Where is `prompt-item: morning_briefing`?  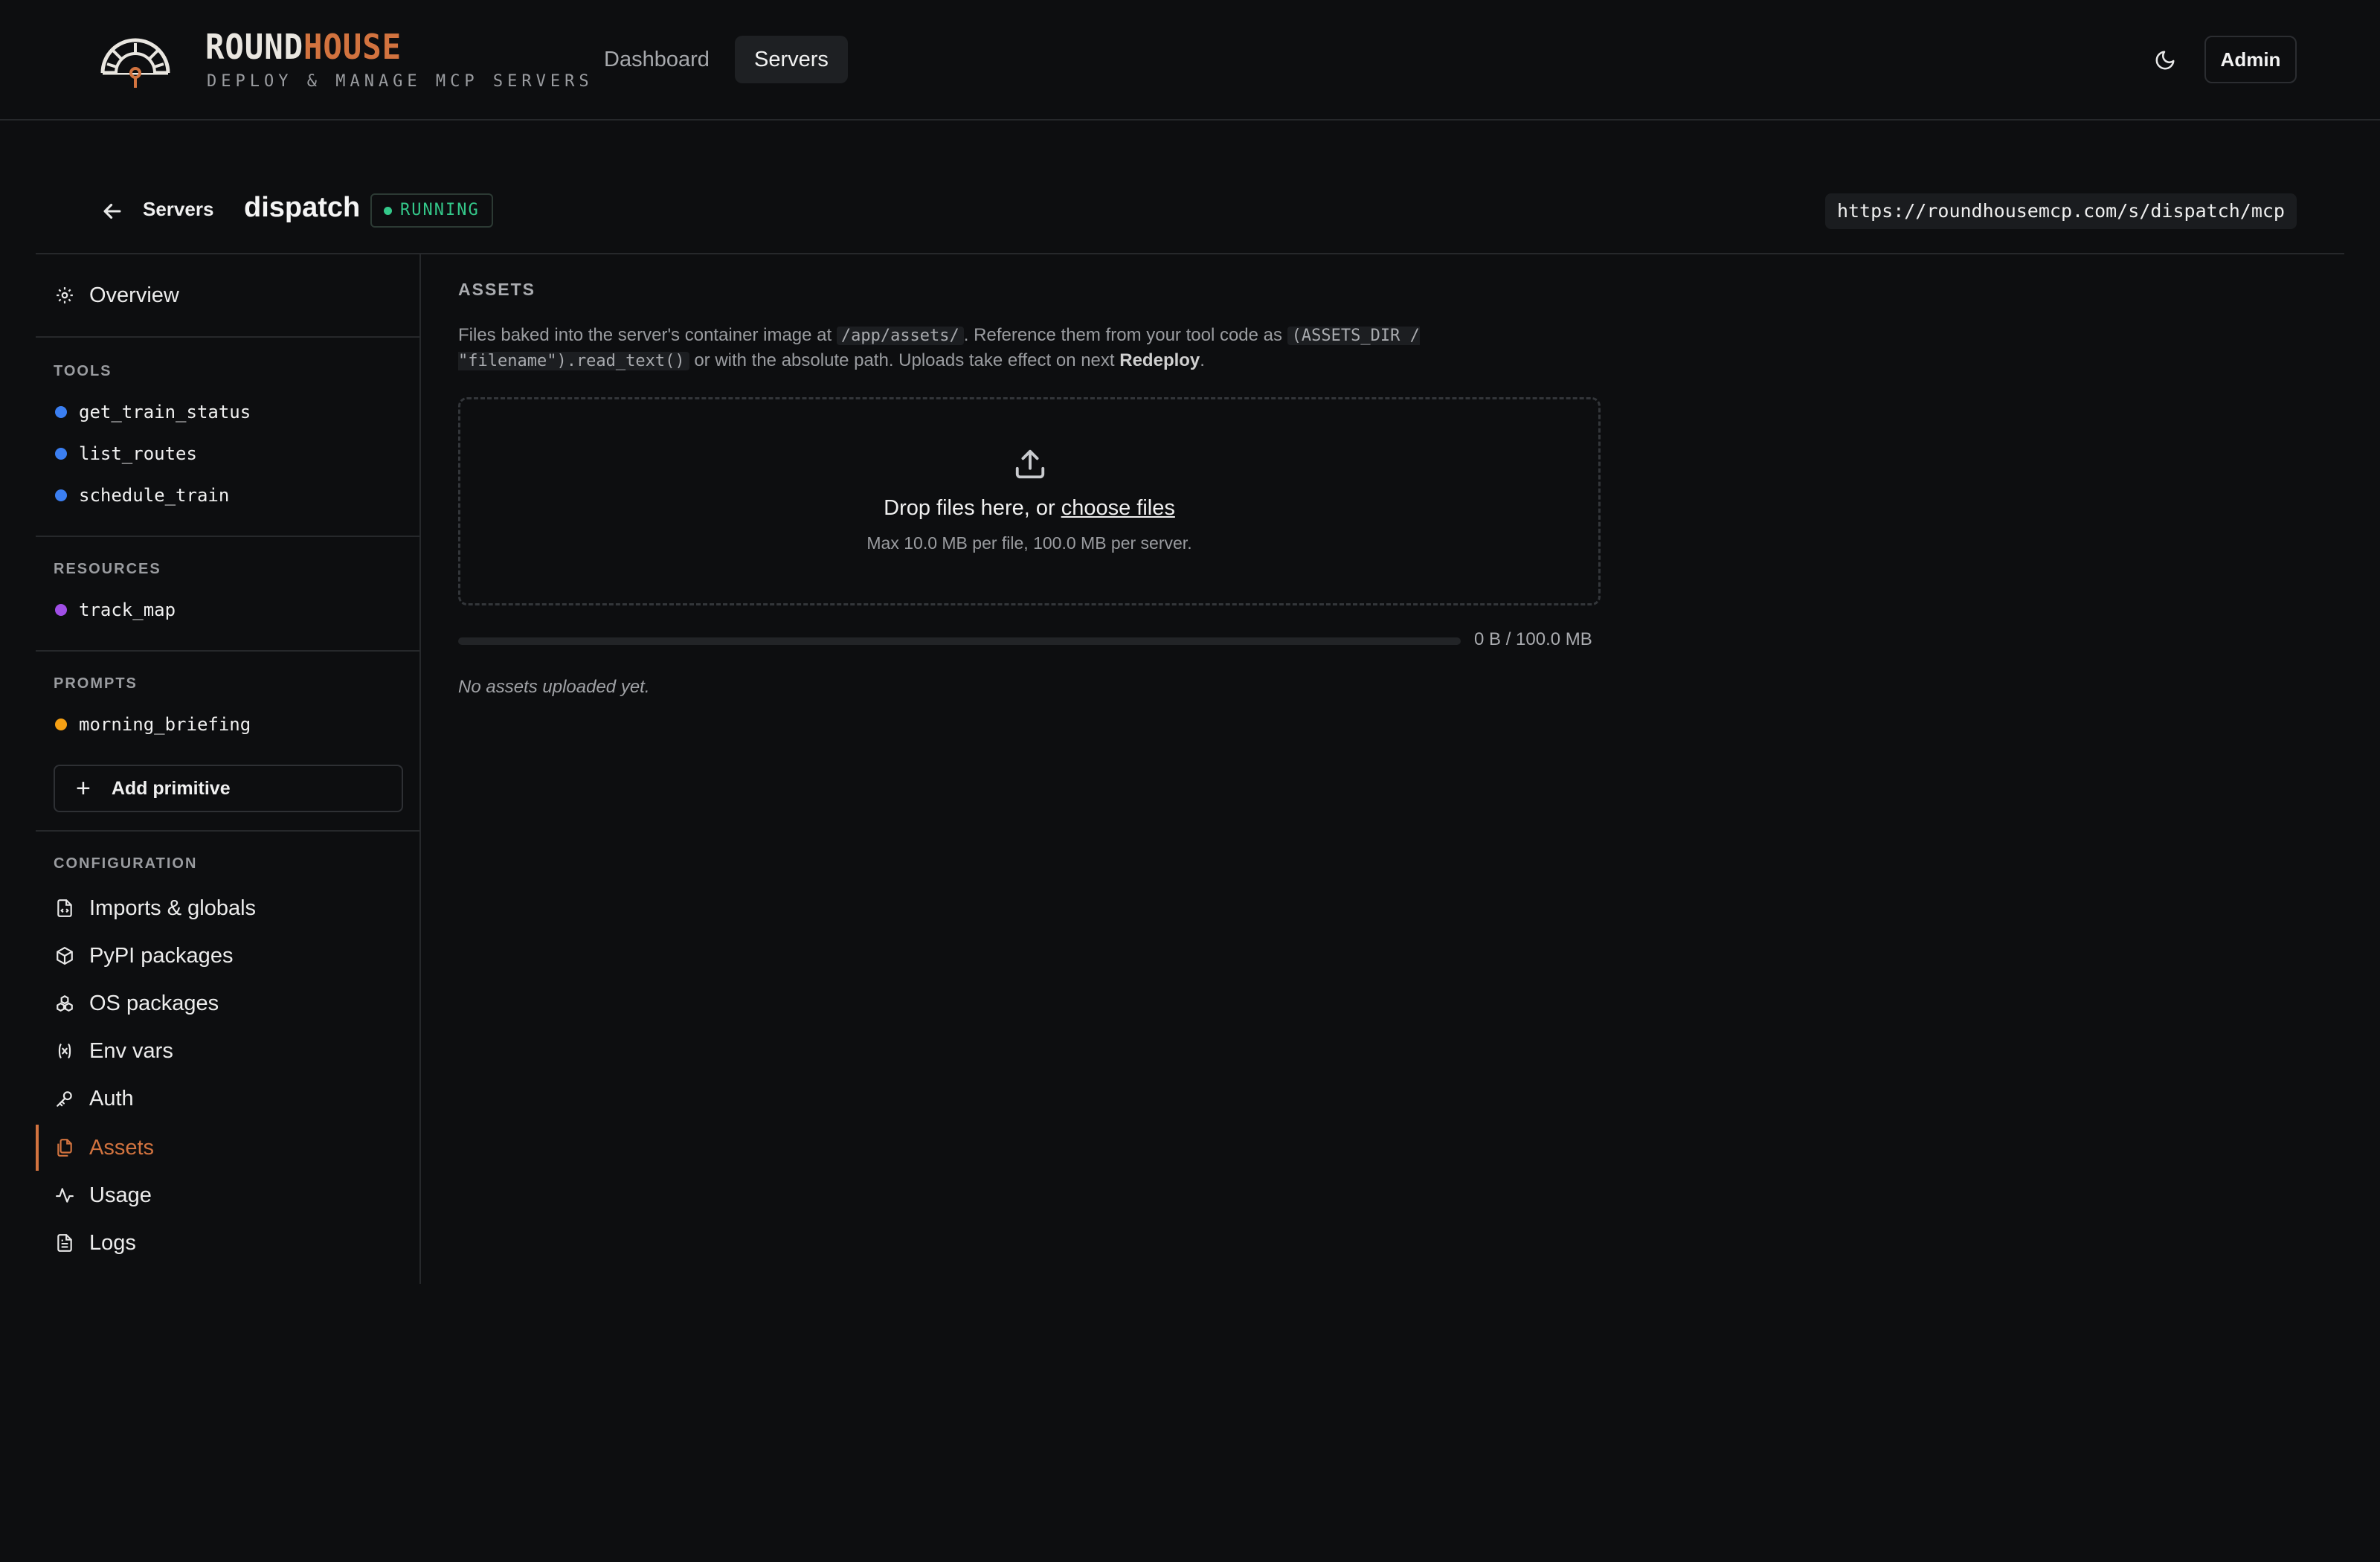
prompt-item: morning_briefing is located at coordinates (153, 724).